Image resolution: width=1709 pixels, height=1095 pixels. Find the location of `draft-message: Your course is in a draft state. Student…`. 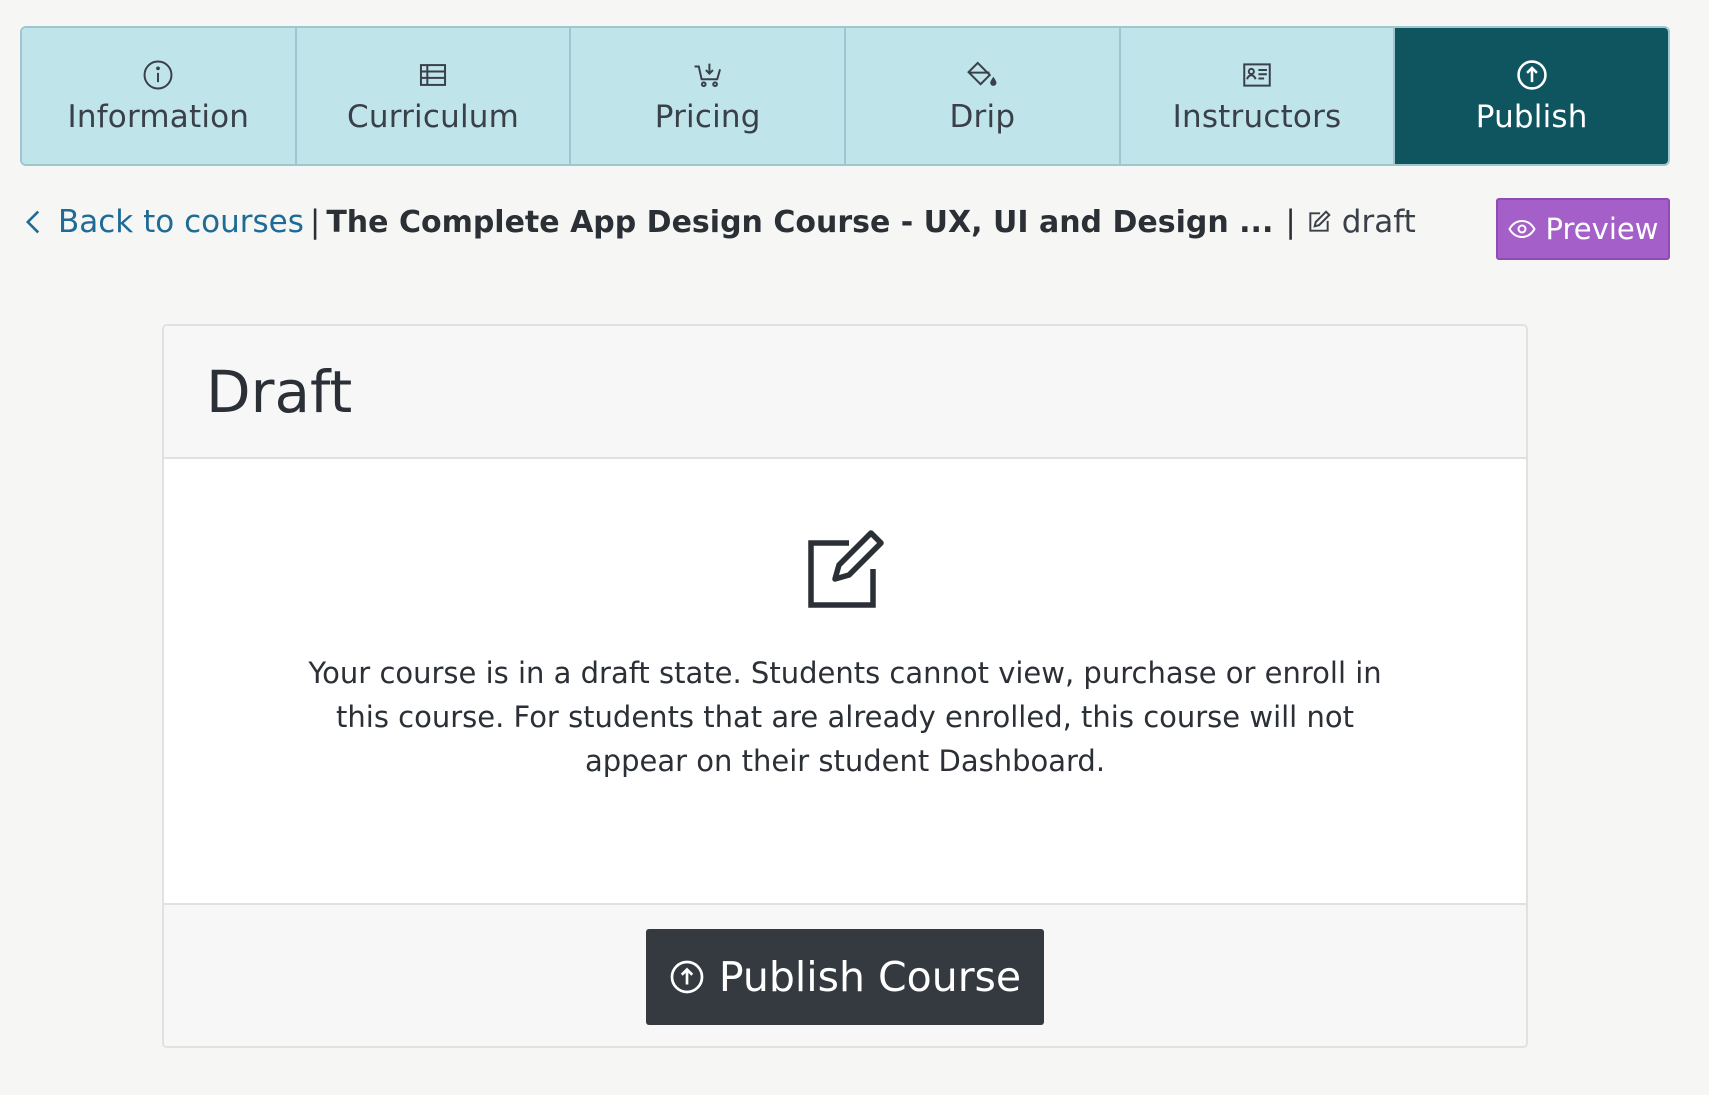

draft-message: Your course is in a draft state. Student… is located at coordinates (845, 717).